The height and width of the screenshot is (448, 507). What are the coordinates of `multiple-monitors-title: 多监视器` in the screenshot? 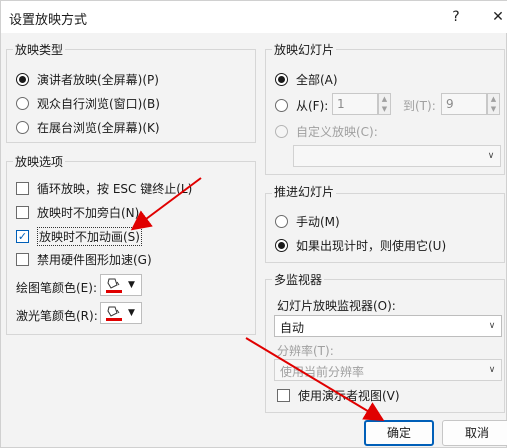 It's located at (298, 279).